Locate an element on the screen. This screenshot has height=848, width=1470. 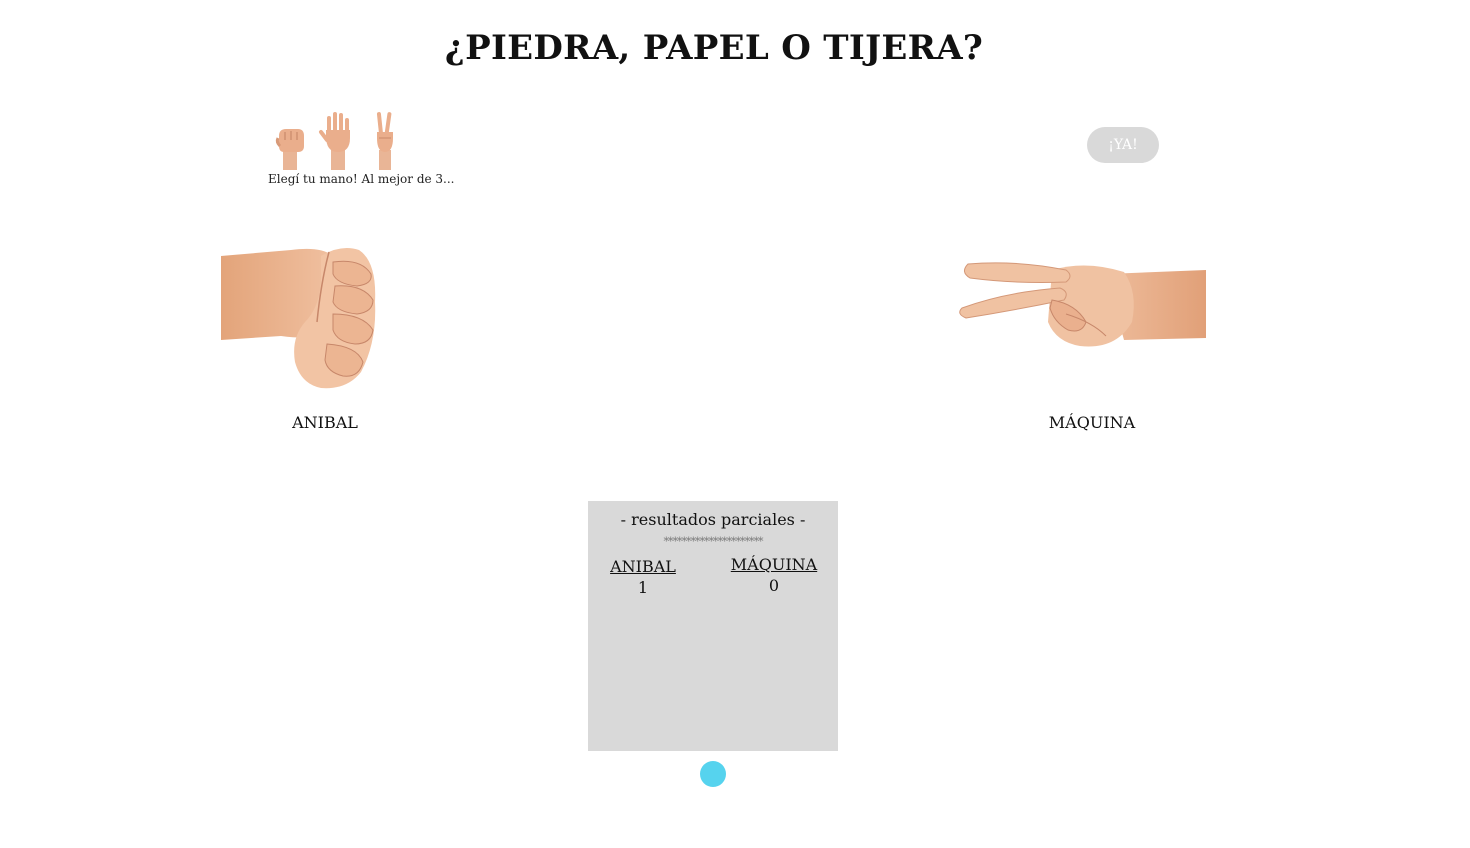
pick-paper-button is located at coordinates (338, 140).